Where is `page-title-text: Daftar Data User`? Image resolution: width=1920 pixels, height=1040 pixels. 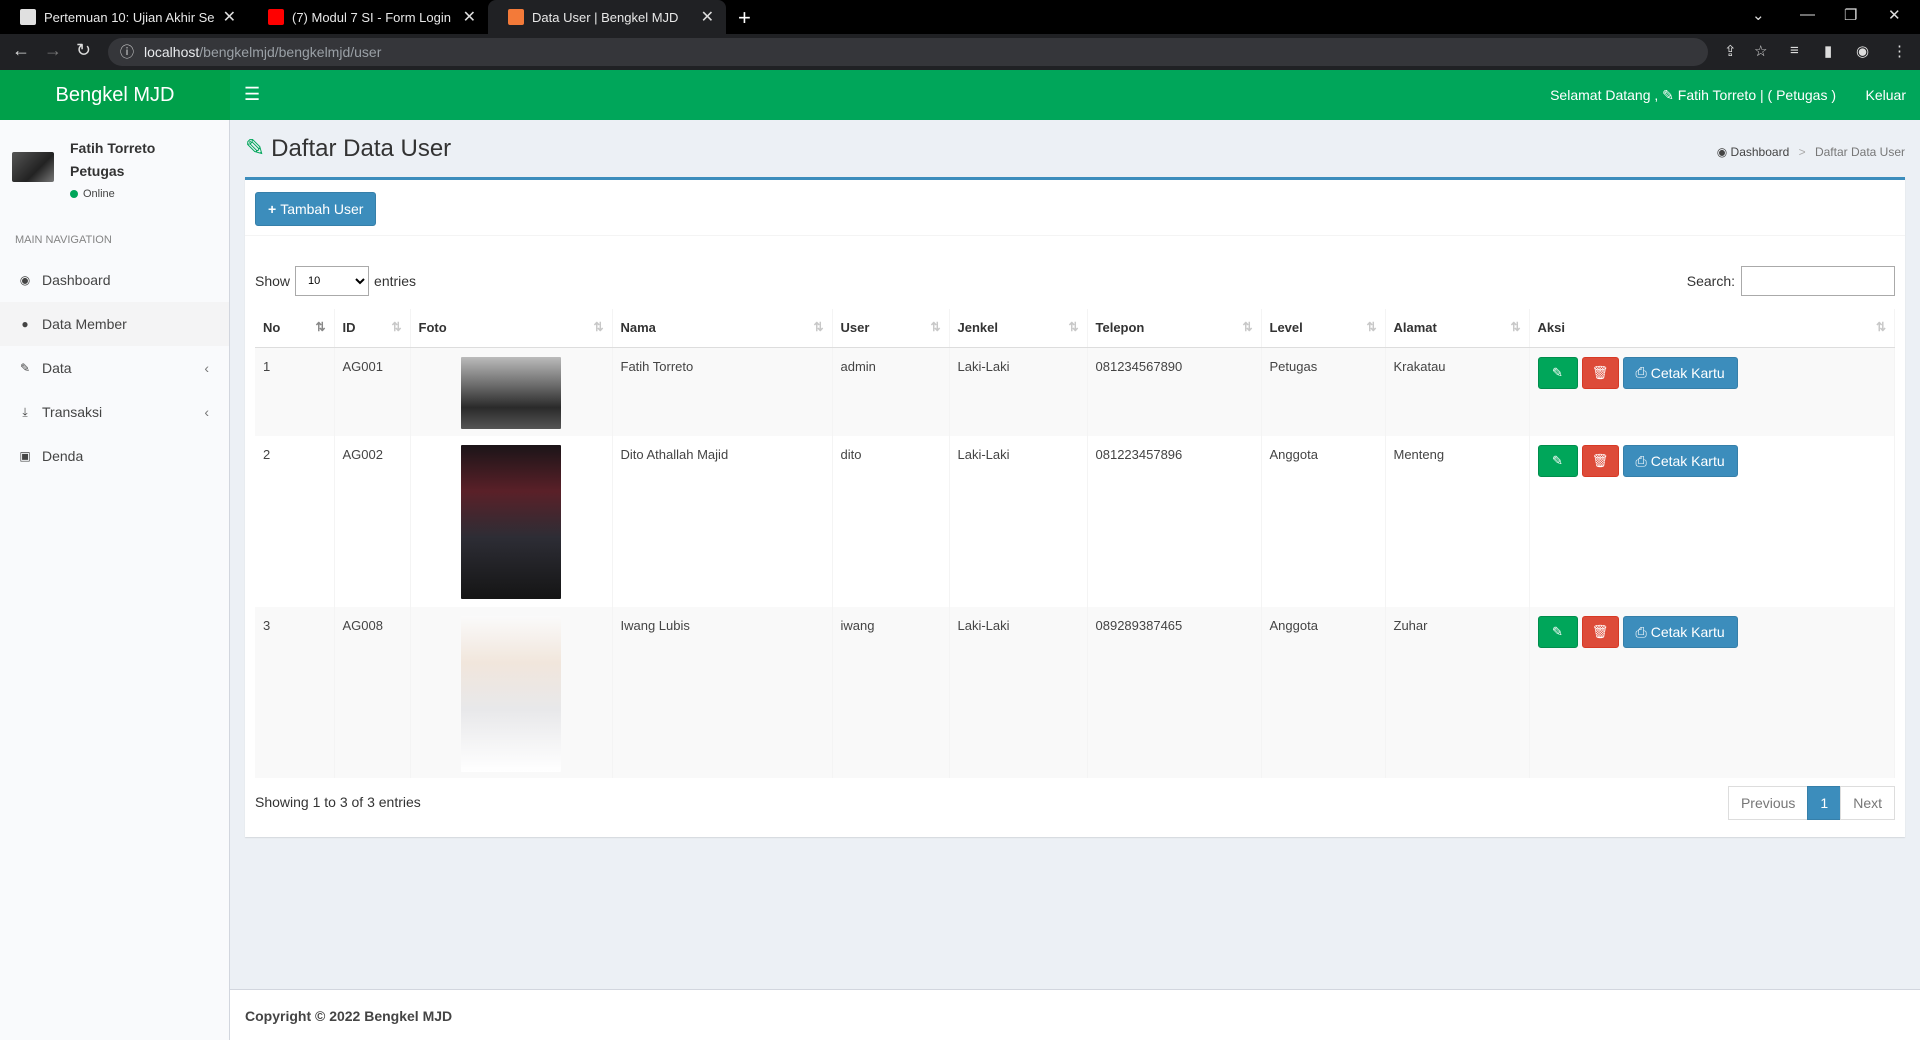 page-title-text: Daftar Data User is located at coordinates (361, 148).